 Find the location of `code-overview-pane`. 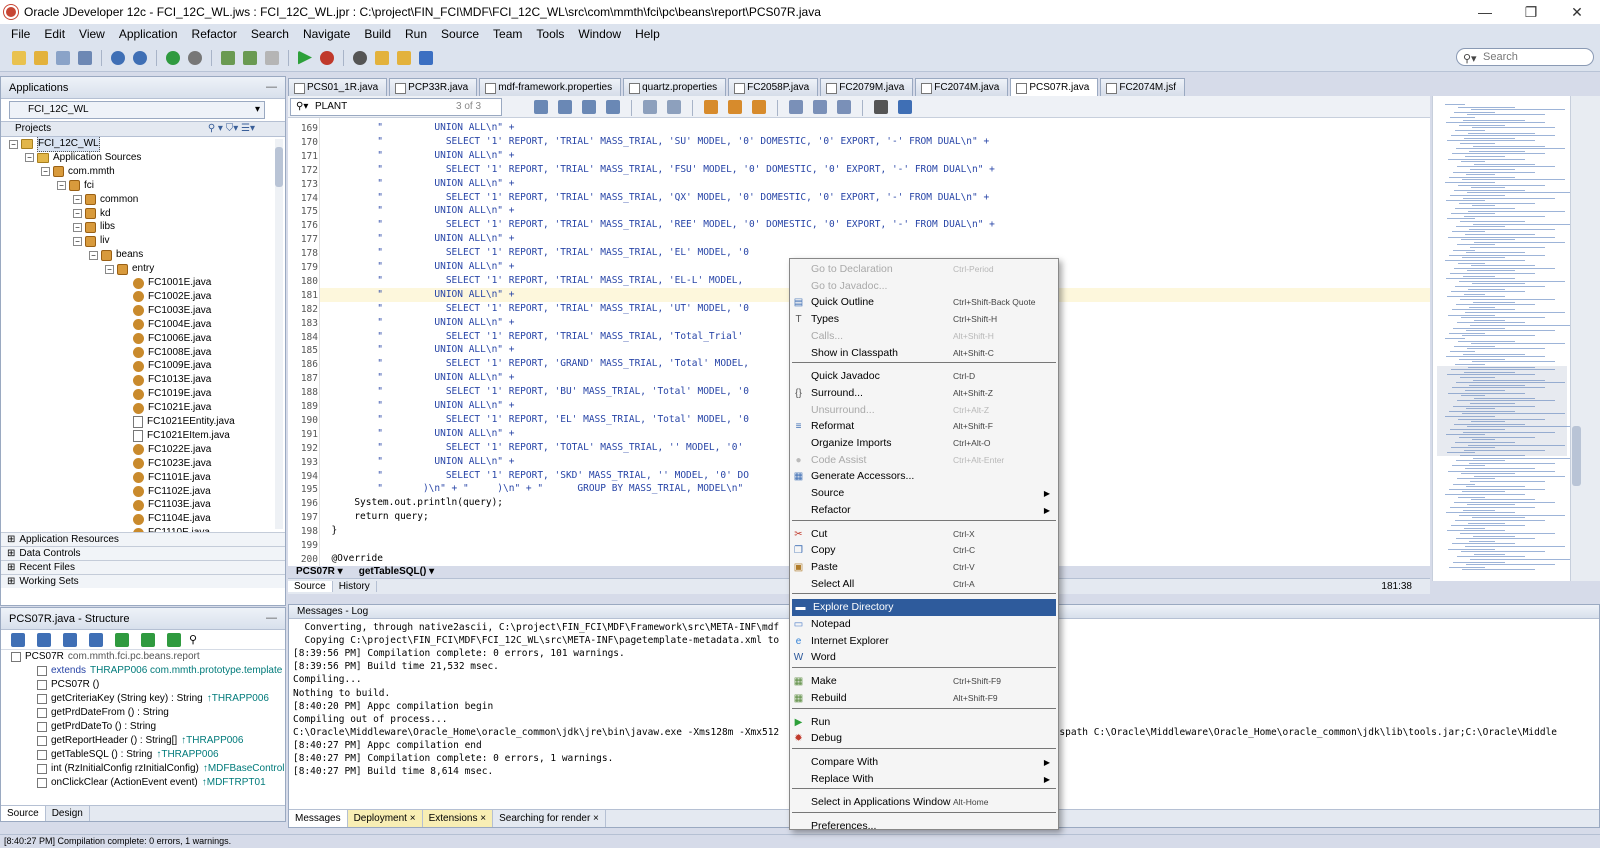

code-overview-pane is located at coordinates (1503, 338).